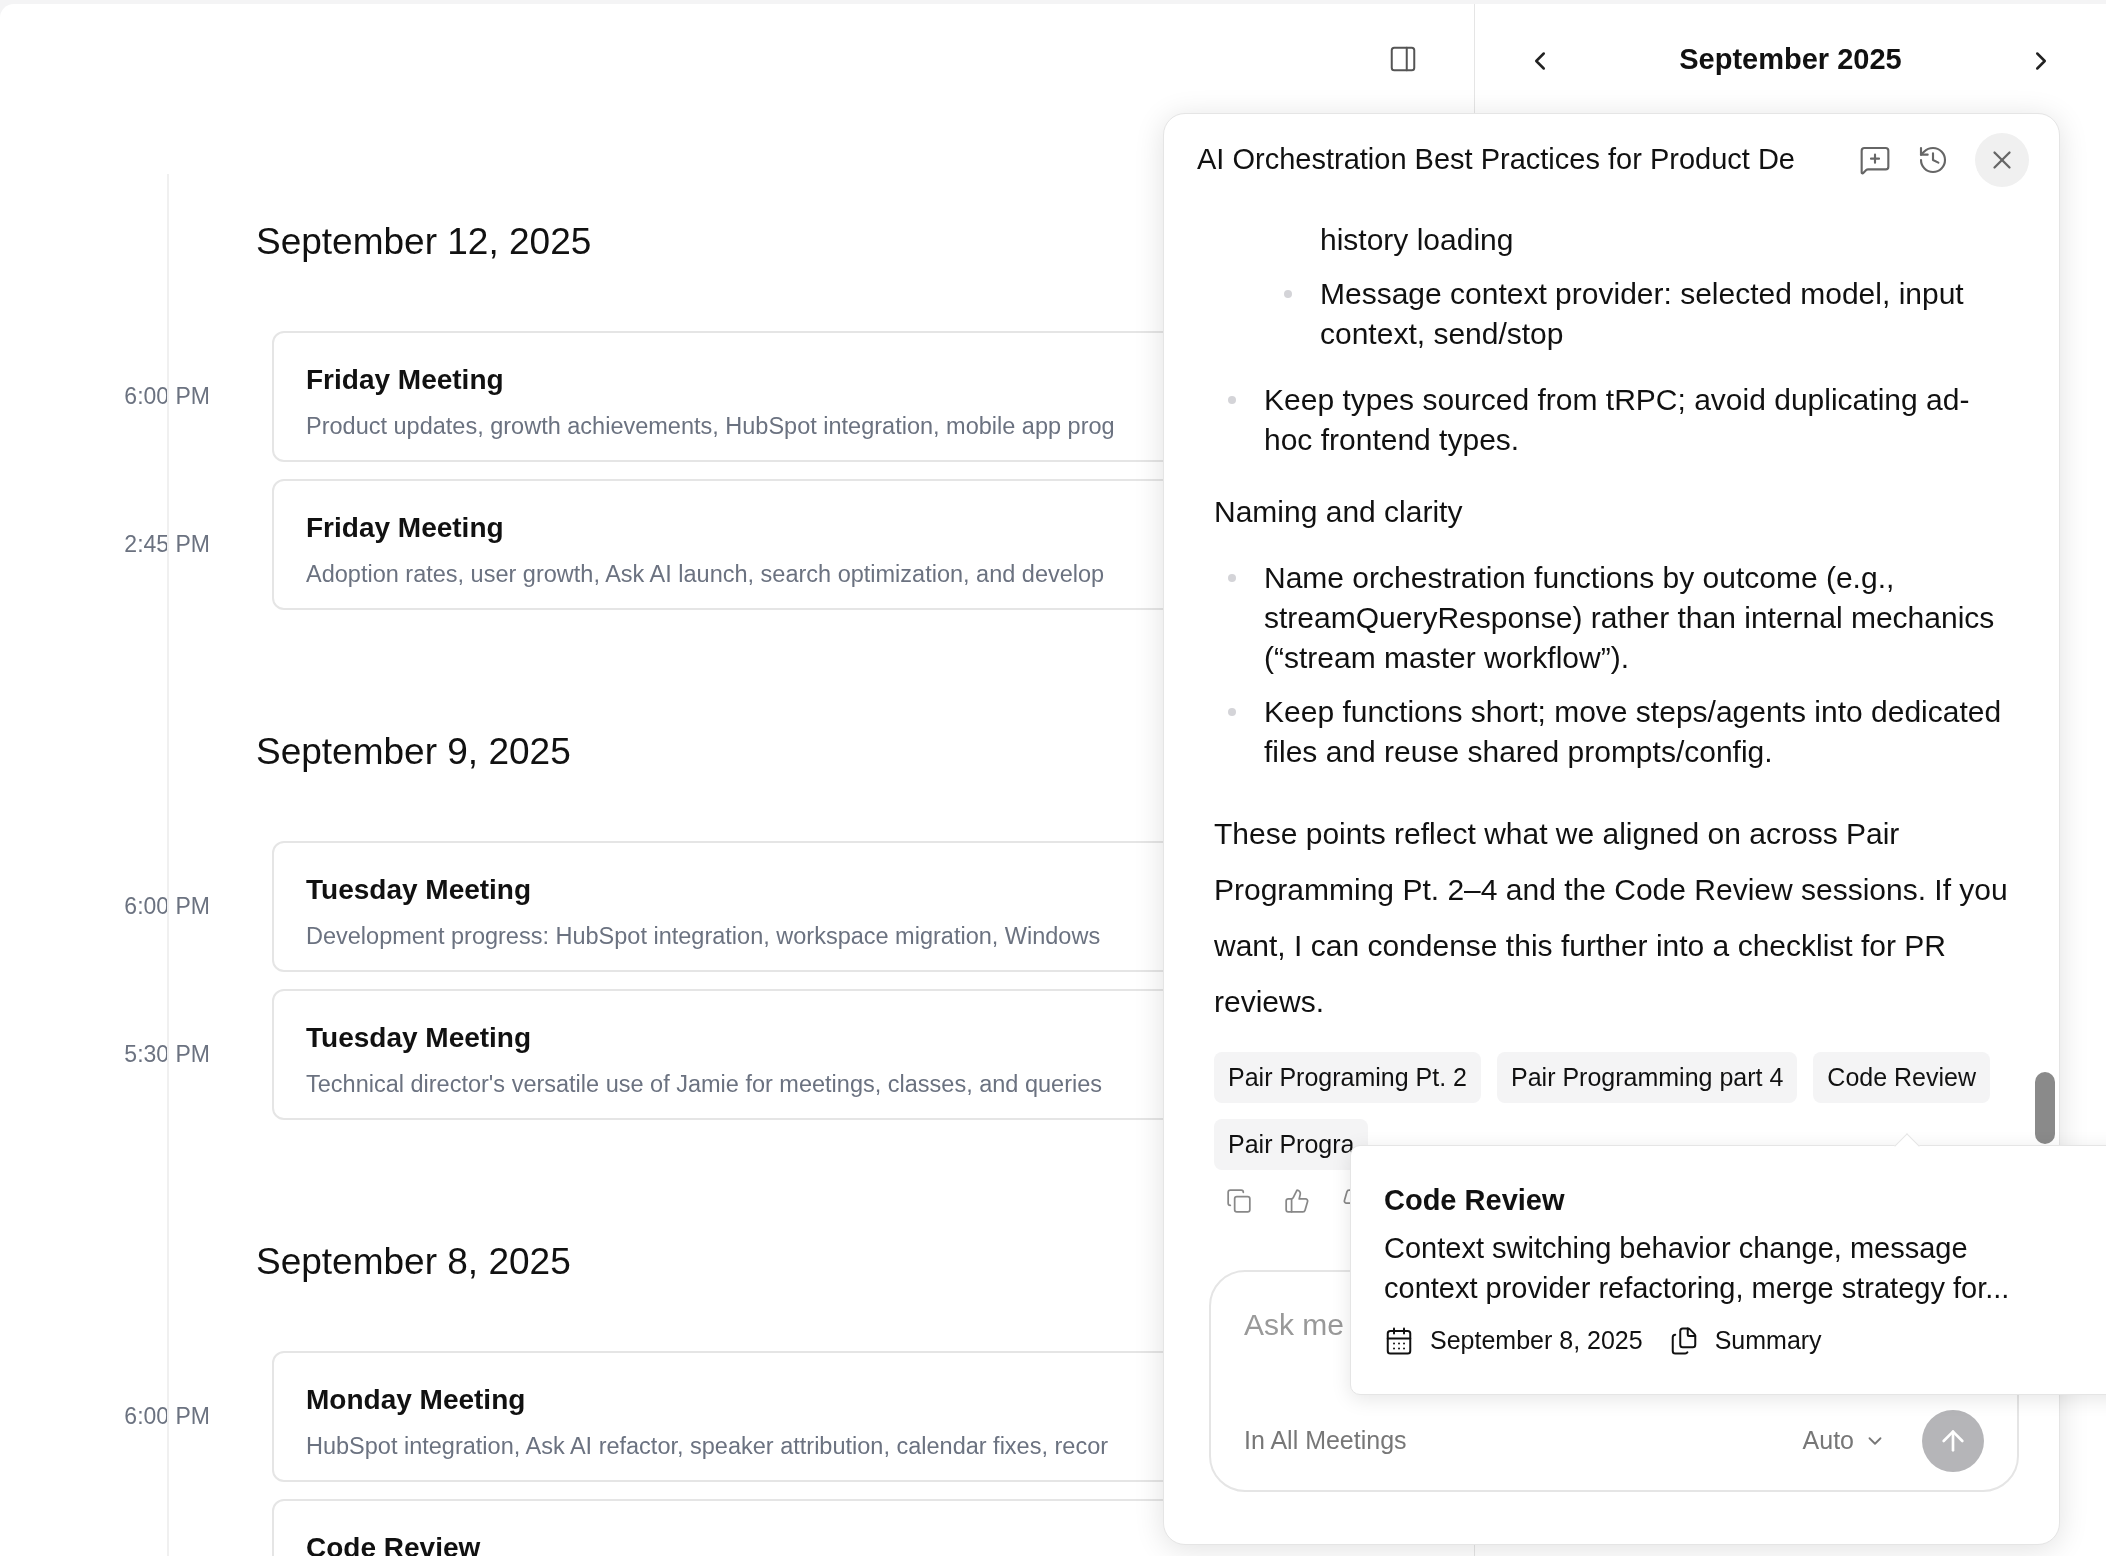 This screenshot has height=1556, width=2106. Describe the element at coordinates (1496, 160) in the screenshot. I see `chat-title: AI Orchestration Best Practices for Product De` at that location.